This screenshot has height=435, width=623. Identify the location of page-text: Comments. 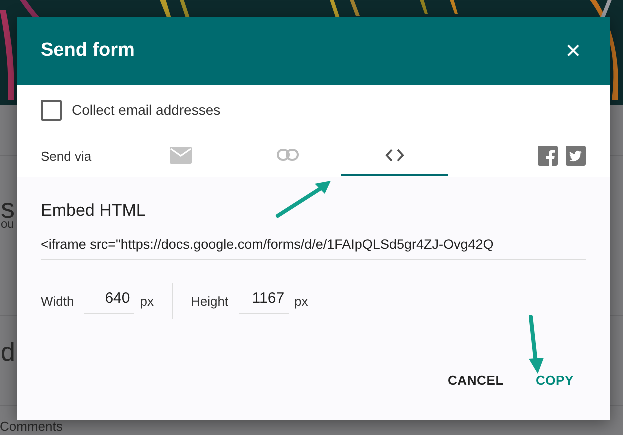
(31, 426).